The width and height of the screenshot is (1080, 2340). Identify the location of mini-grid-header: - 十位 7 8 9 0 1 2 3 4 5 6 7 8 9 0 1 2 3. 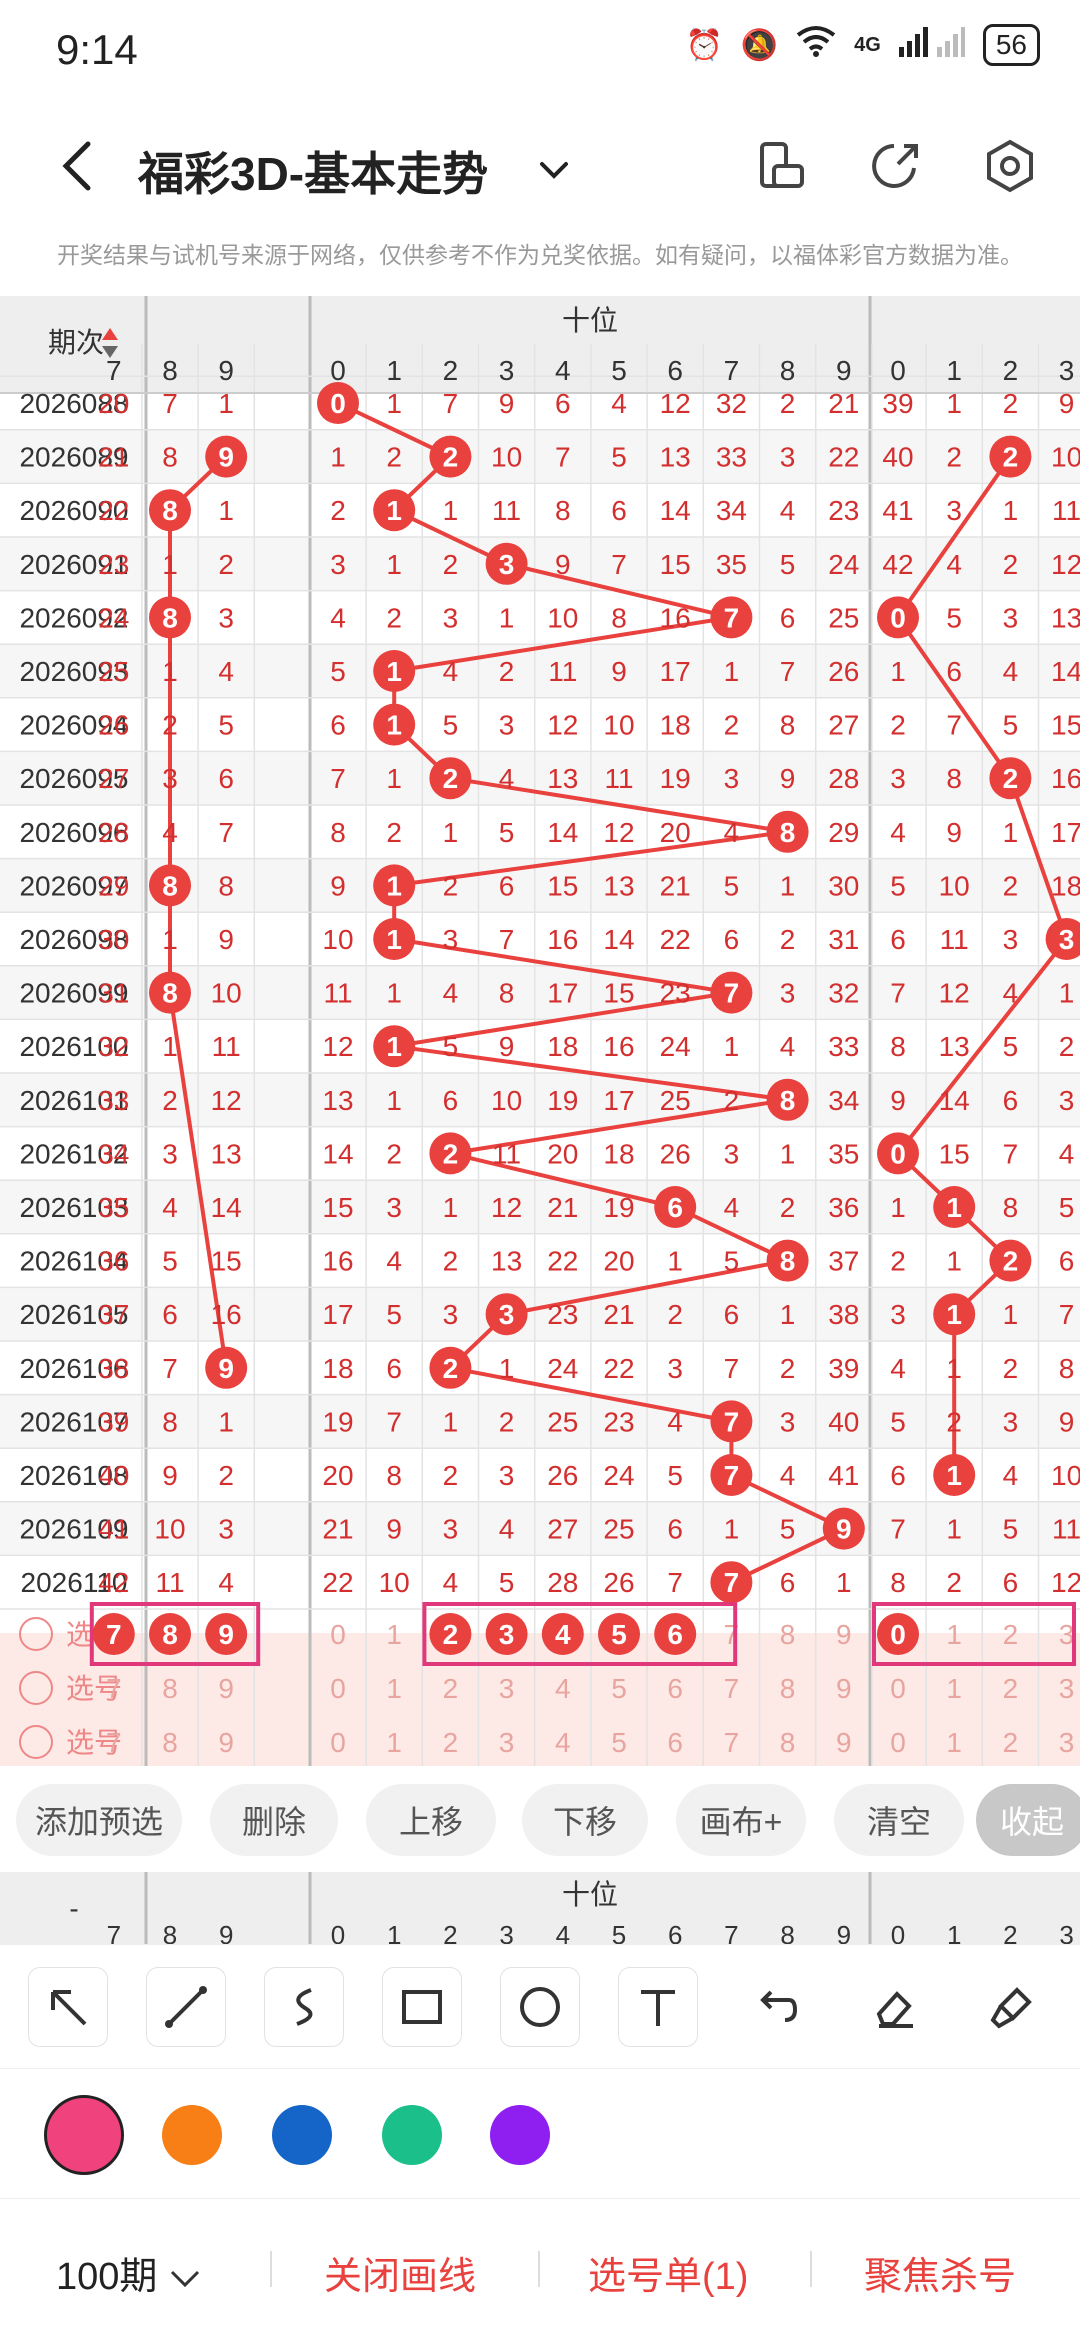
(540, 1908).